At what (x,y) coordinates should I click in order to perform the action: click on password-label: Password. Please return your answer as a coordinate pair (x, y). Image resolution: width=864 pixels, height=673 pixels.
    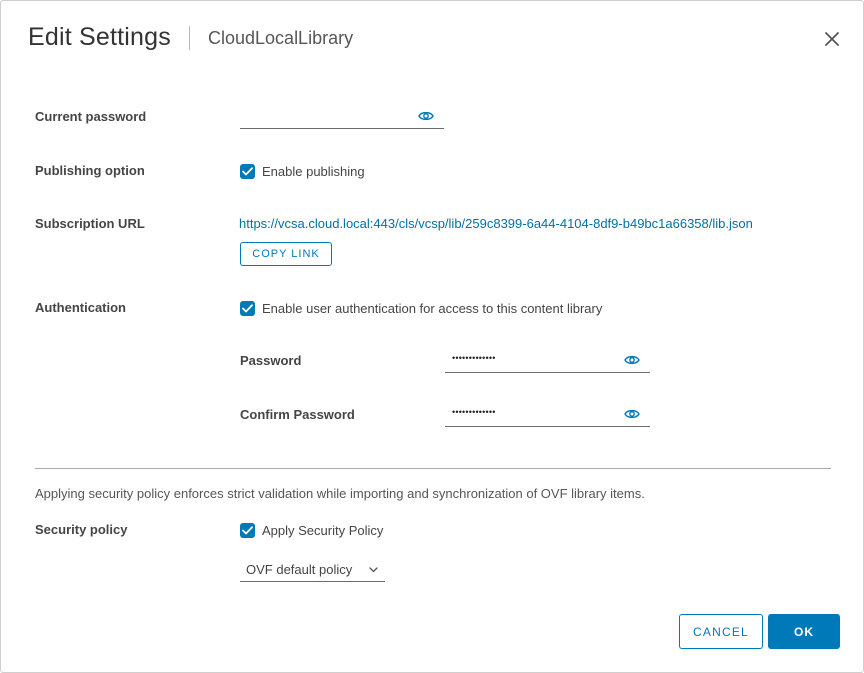
    Looking at the image, I should click on (271, 360).